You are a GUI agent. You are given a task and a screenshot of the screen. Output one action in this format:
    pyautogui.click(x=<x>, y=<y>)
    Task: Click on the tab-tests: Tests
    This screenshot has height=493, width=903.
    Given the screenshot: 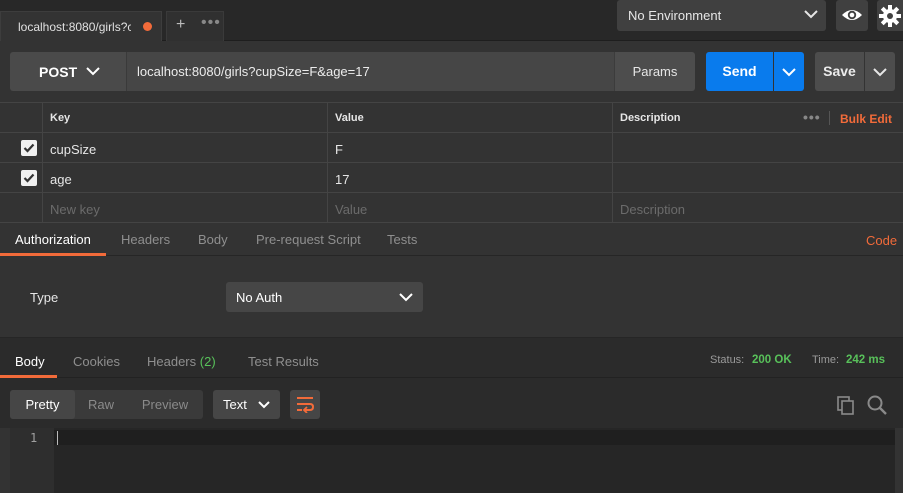 What is the action you would take?
    pyautogui.click(x=402, y=239)
    